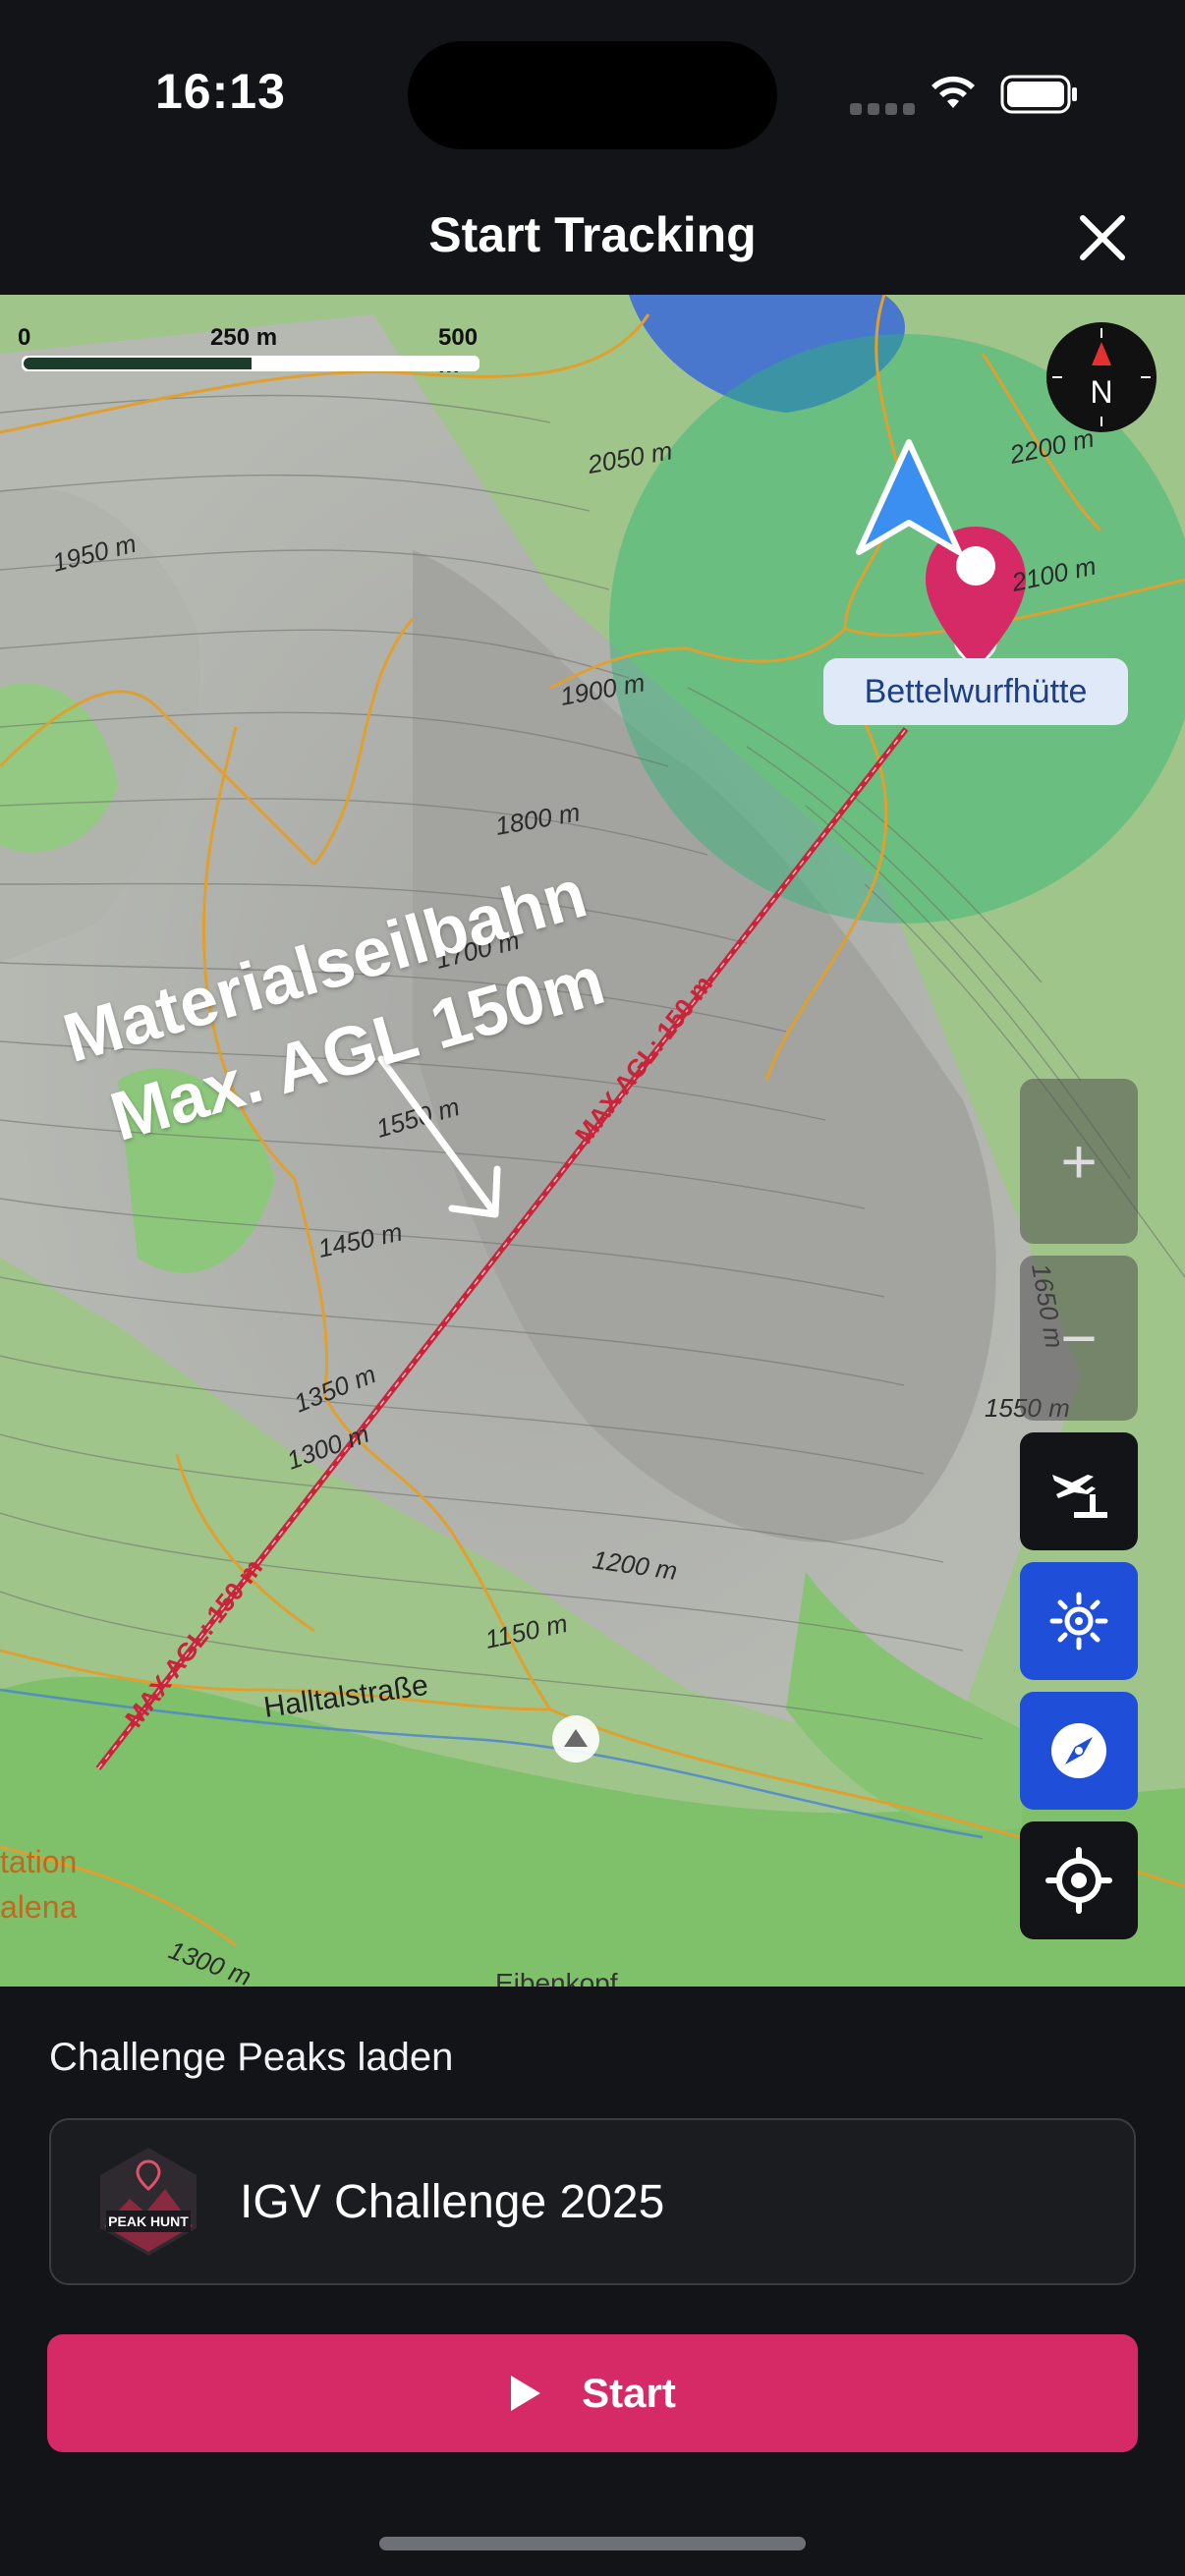  I want to click on map-scale: 0 250 m 500 m, so click(254, 353).